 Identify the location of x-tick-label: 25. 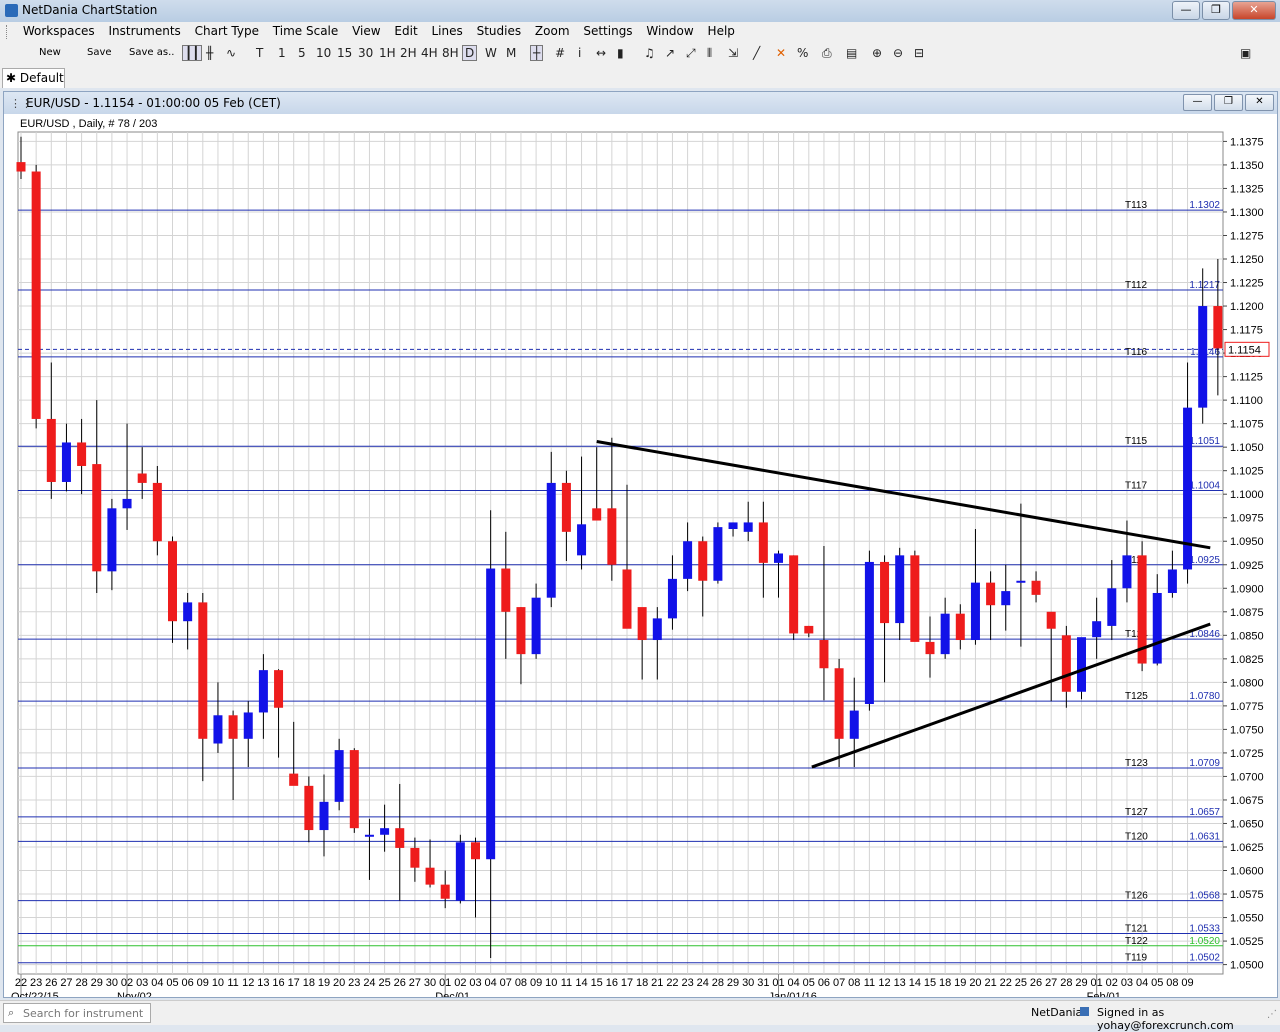
(1021, 983).